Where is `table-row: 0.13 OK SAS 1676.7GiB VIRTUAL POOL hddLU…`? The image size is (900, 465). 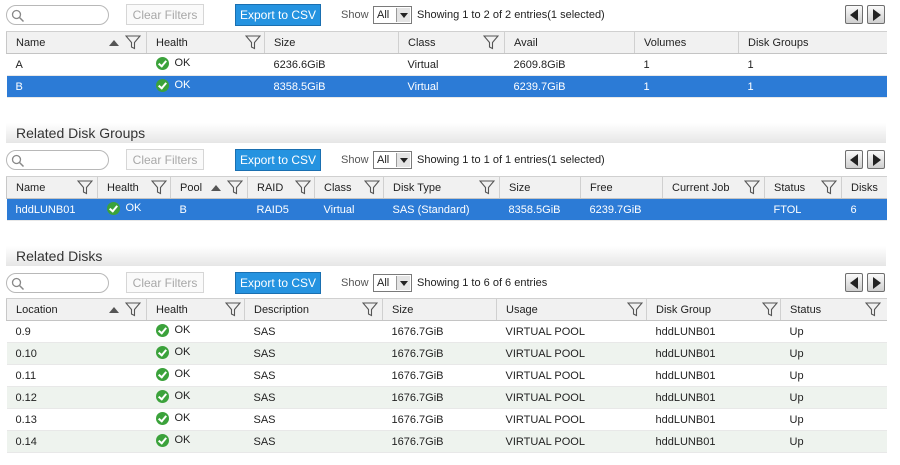 table-row: 0.13 OK SAS 1676.7GiB VIRTUAL POOL hddLU… is located at coordinates (446, 419).